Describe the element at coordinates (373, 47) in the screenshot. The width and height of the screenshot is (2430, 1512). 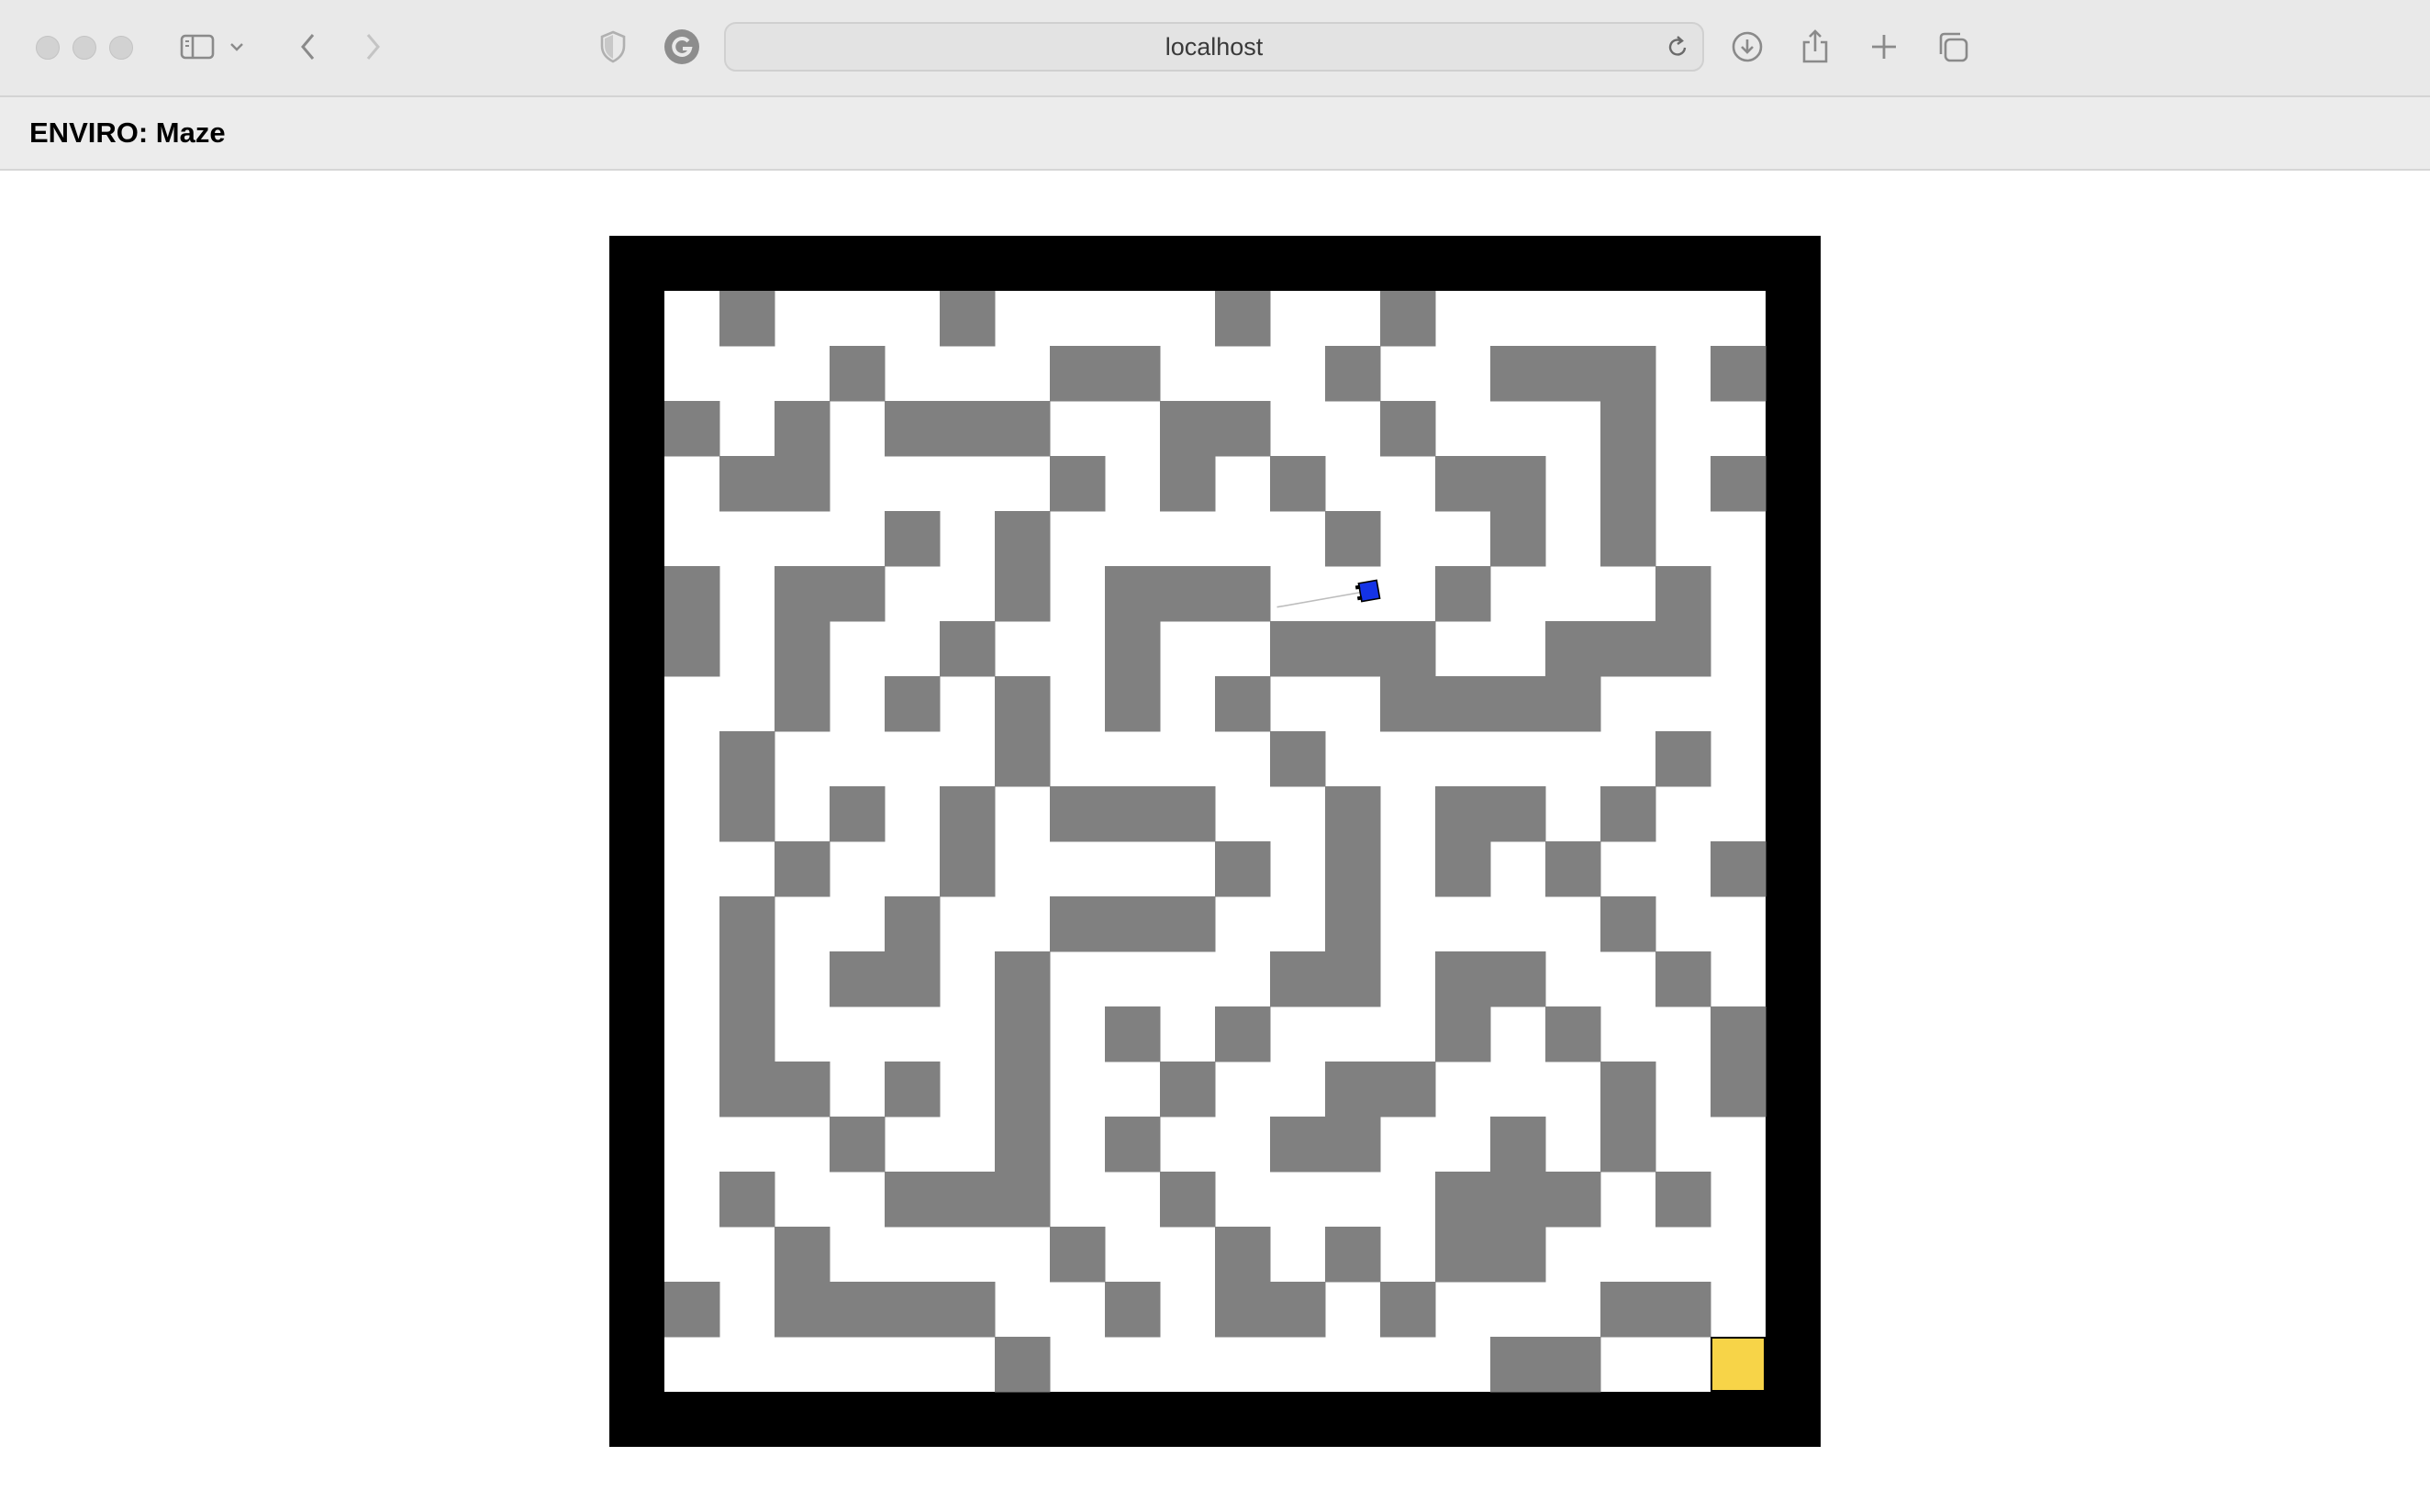
I see `forward-icon` at that location.